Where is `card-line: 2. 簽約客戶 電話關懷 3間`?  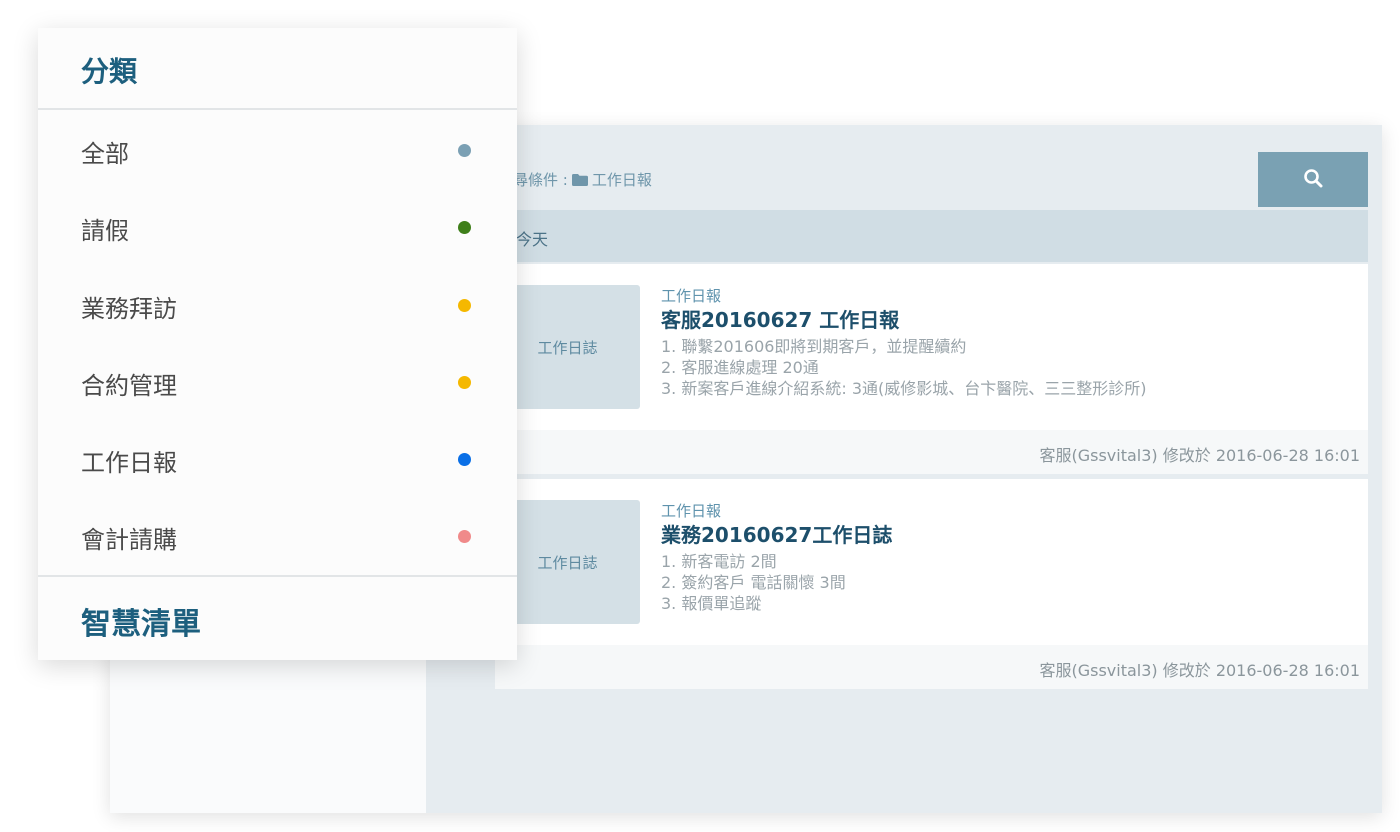
card-line: 2. 簽約客戶 電話關懷 3間 is located at coordinates (753, 582).